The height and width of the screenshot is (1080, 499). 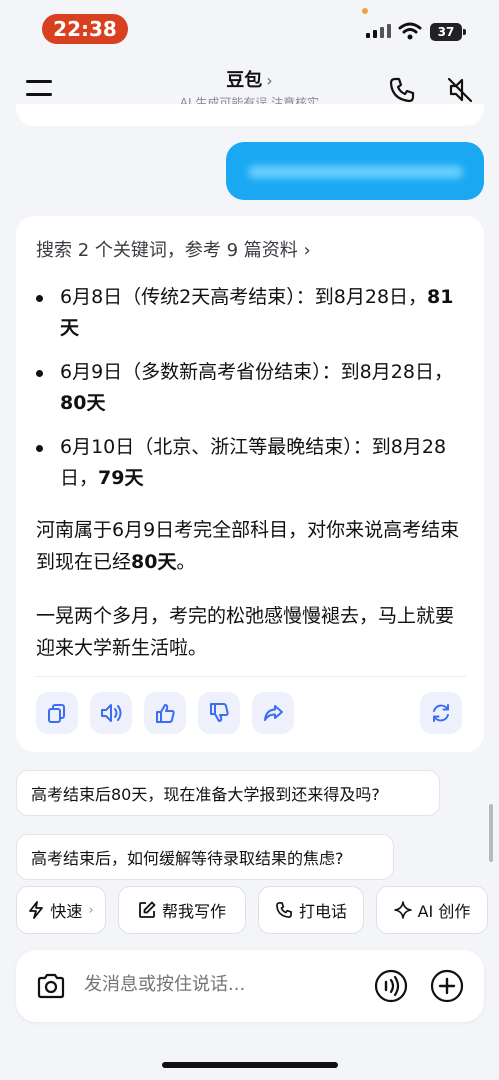 What do you see at coordinates (244, 80) in the screenshot?
I see `bot-name: 豆包` at bounding box center [244, 80].